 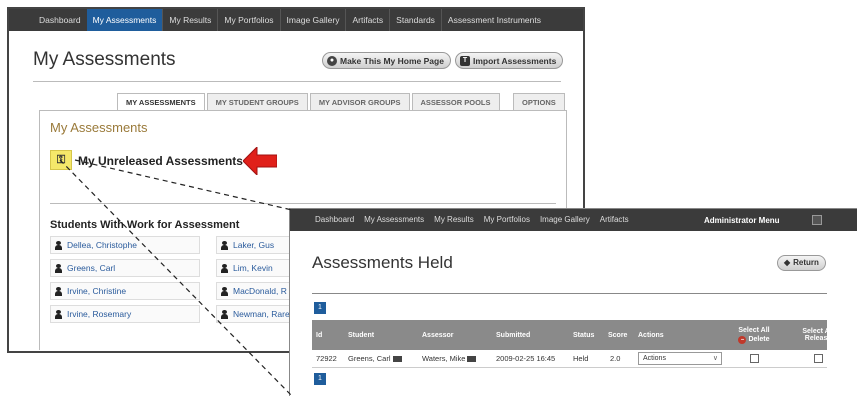 I want to click on make-home-page-button: ● Make This My Home Page, so click(x=386, y=60).